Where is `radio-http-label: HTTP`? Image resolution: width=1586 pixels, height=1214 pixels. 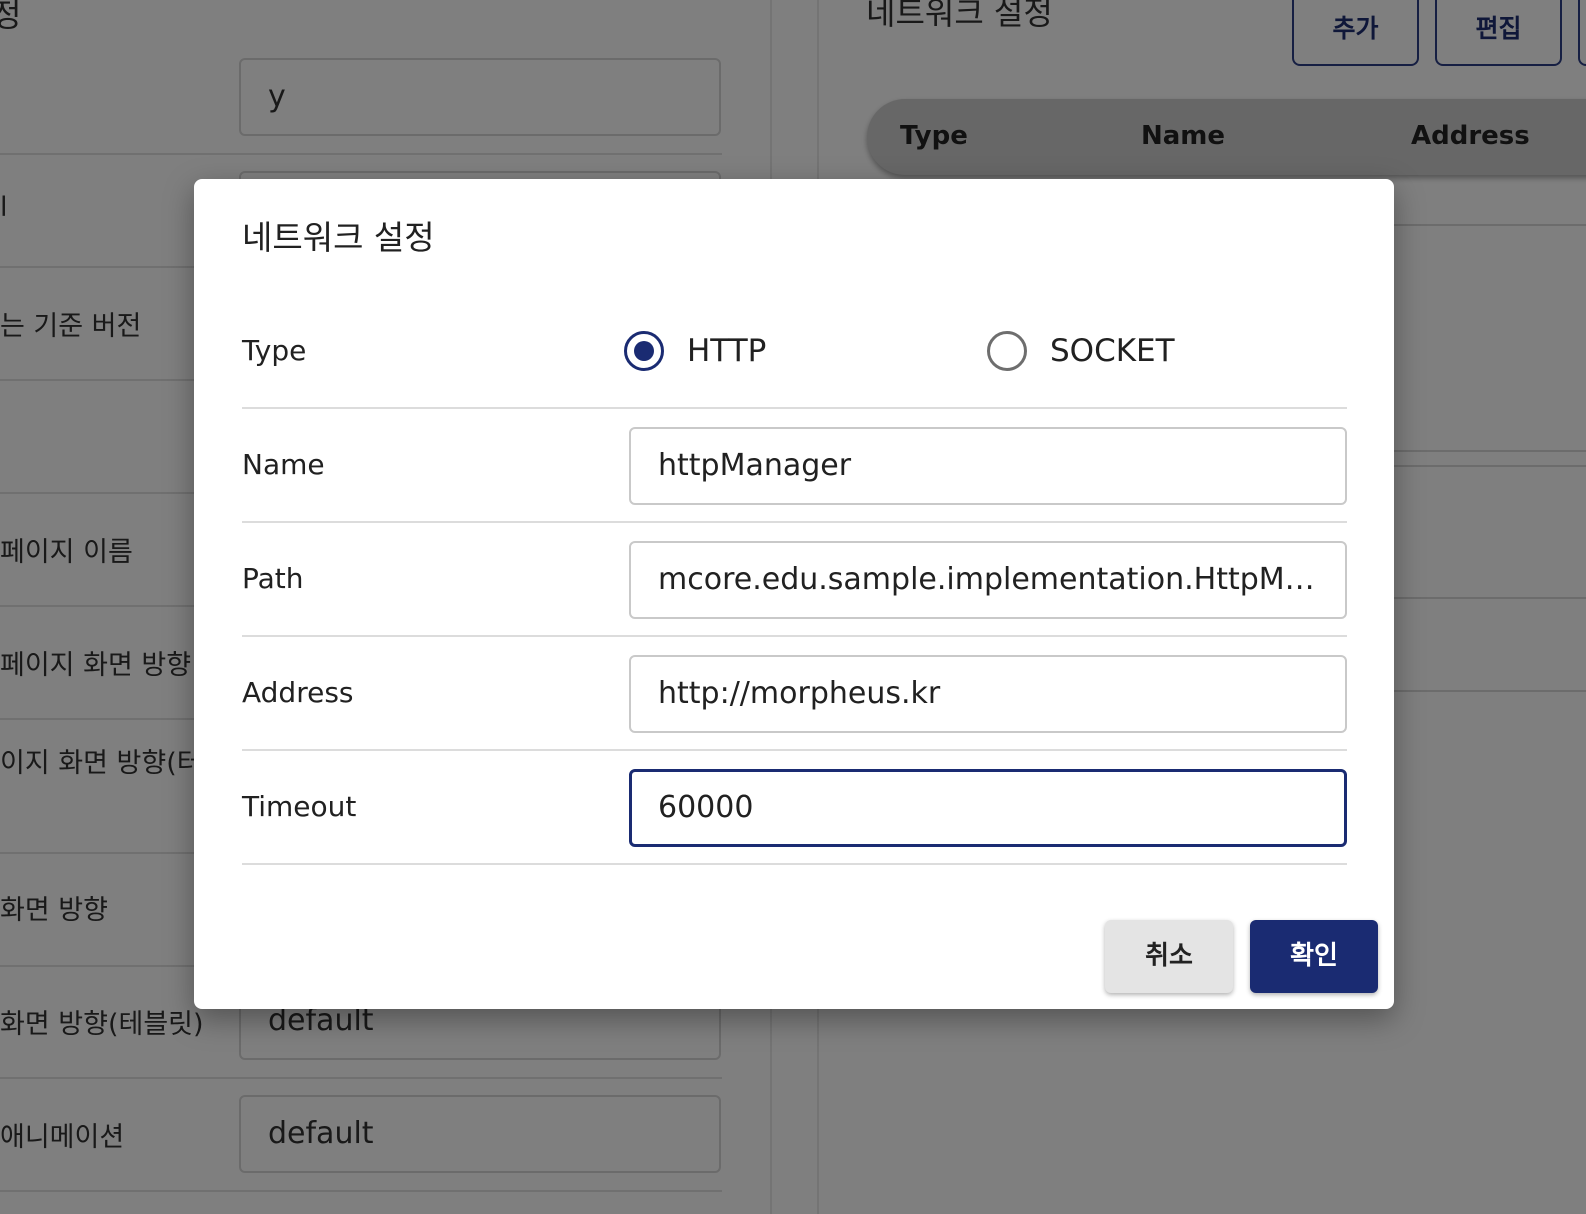 radio-http-label: HTTP is located at coordinates (726, 351).